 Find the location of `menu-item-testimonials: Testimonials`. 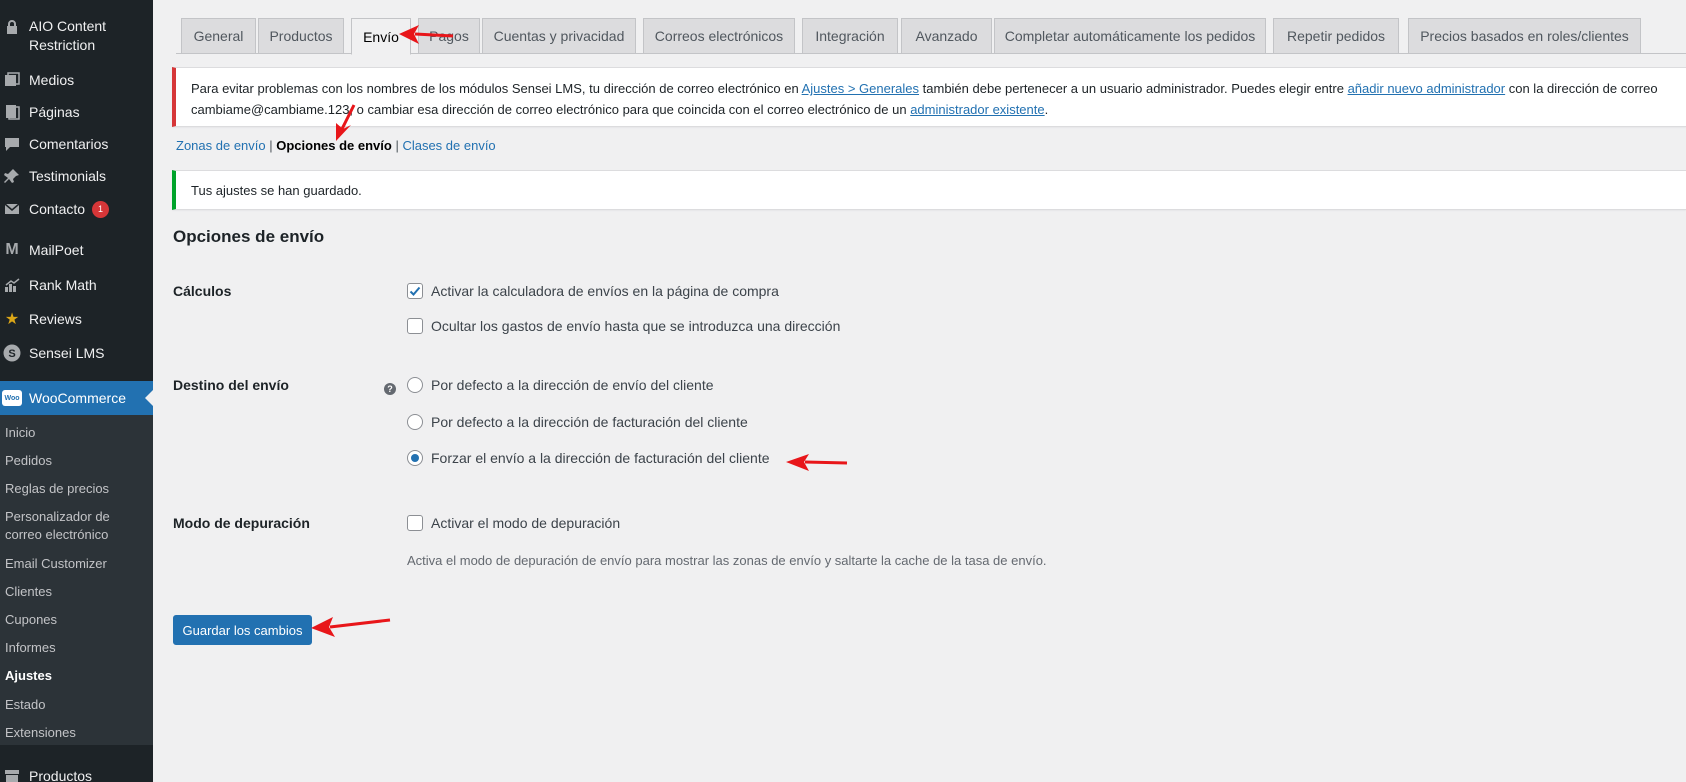

menu-item-testimonials: Testimonials is located at coordinates (76, 176).